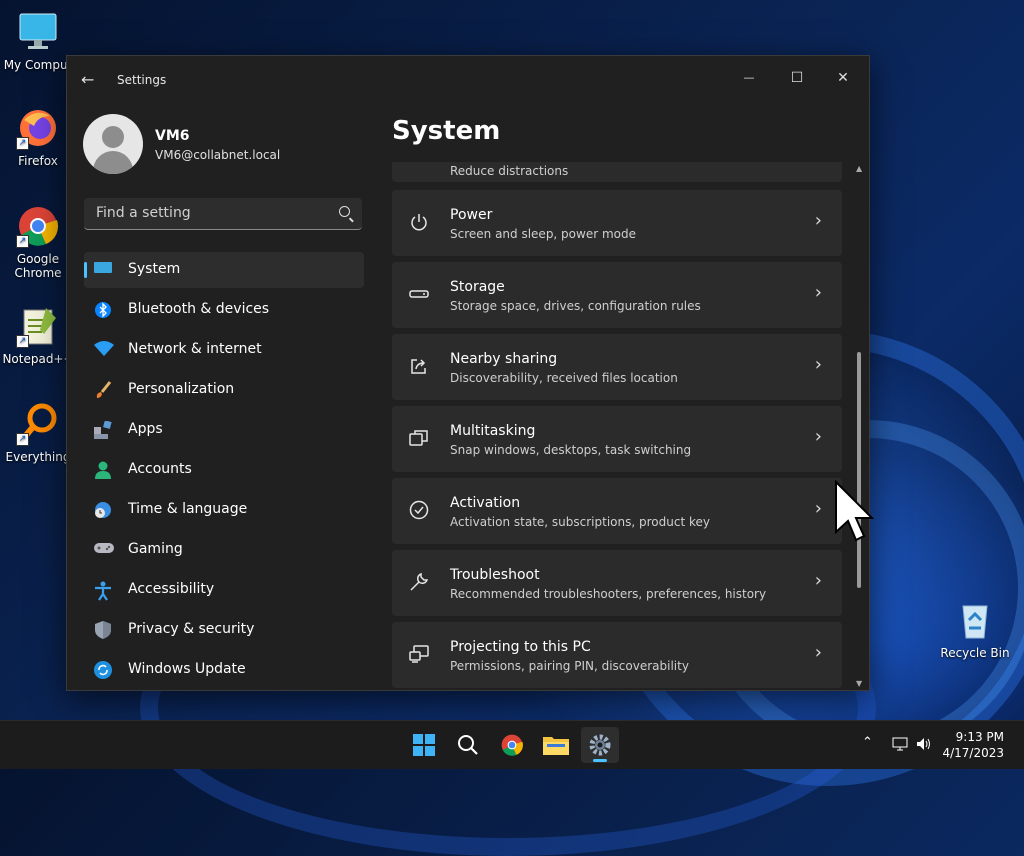 The width and height of the screenshot is (1024, 856). I want to click on nav-item-label: Network & internet, so click(195, 349).